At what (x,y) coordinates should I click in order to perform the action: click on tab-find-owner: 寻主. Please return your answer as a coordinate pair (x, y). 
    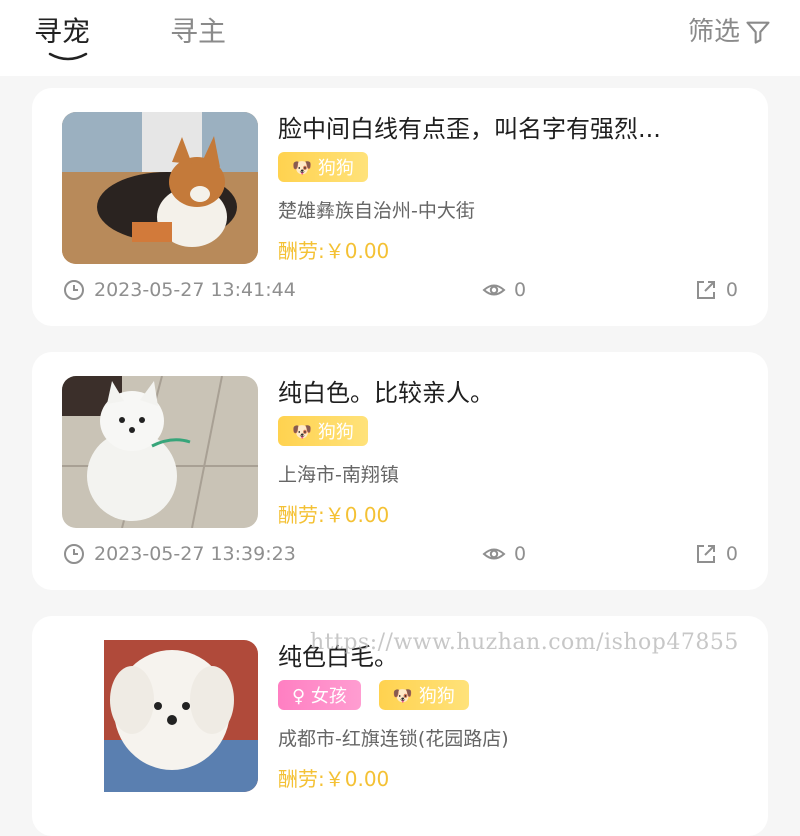
    Looking at the image, I should click on (198, 32).